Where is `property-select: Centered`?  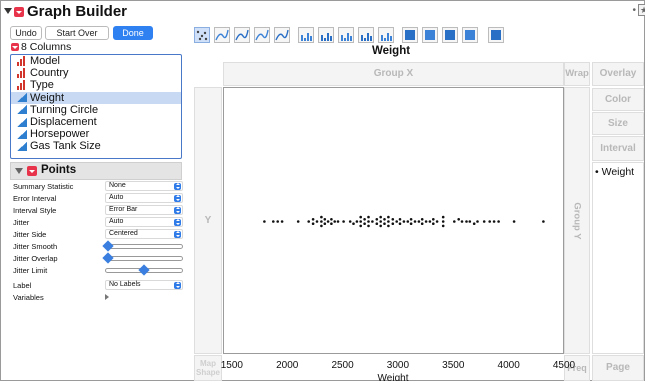
property-select: Centered is located at coordinates (144, 234).